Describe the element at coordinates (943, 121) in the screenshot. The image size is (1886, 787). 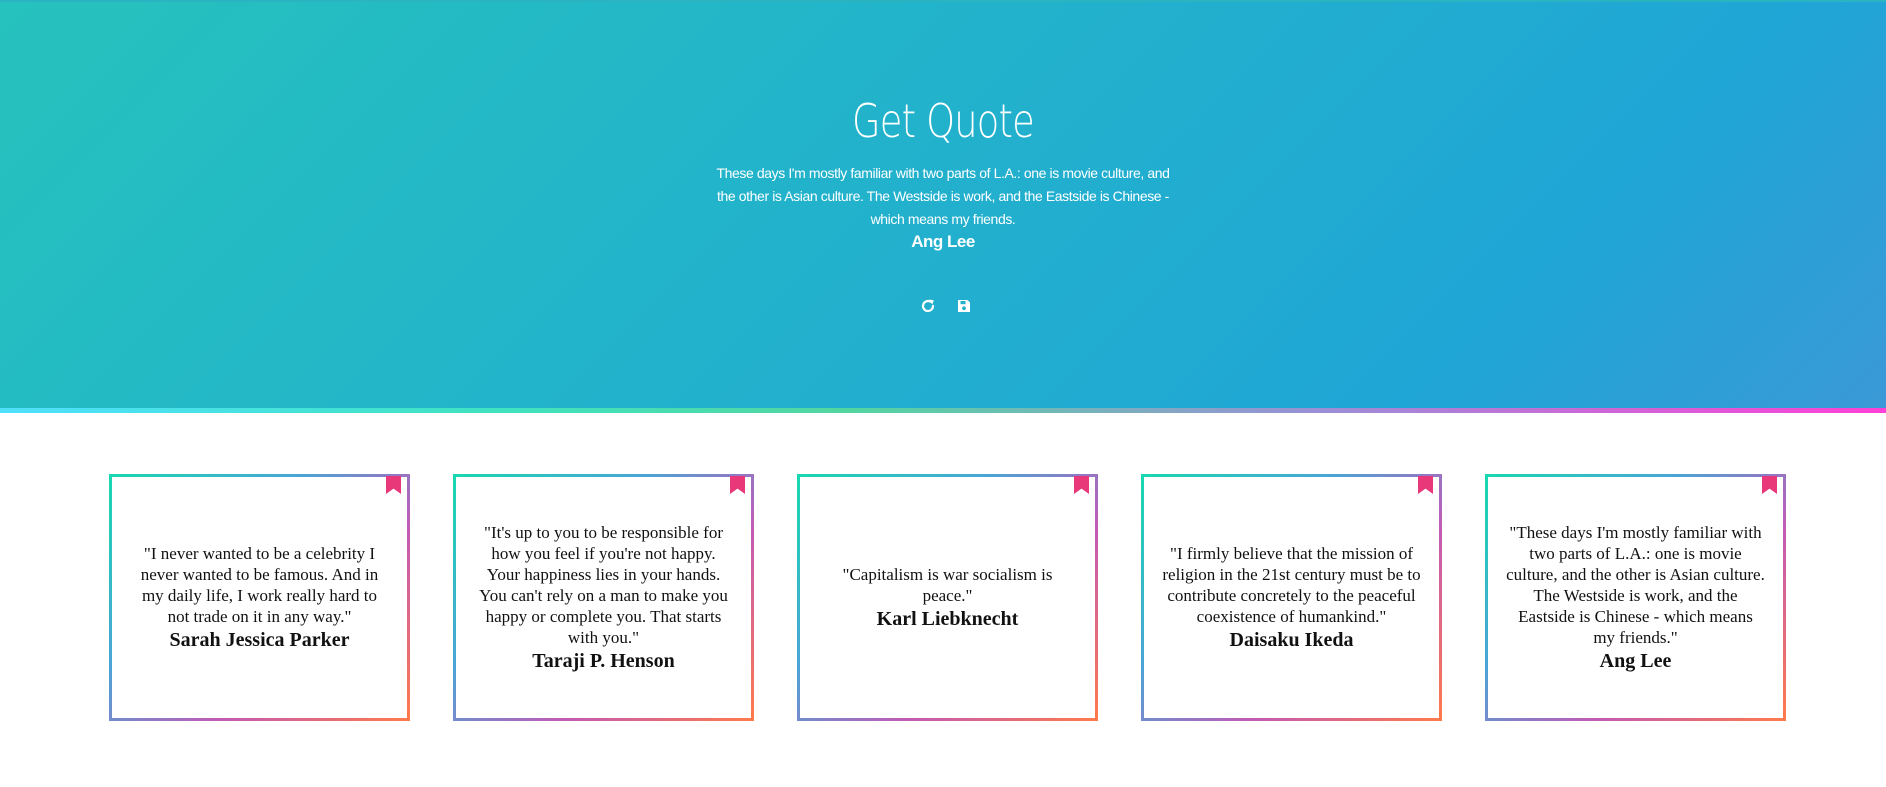
I see `page-title: Get Quote` at that location.